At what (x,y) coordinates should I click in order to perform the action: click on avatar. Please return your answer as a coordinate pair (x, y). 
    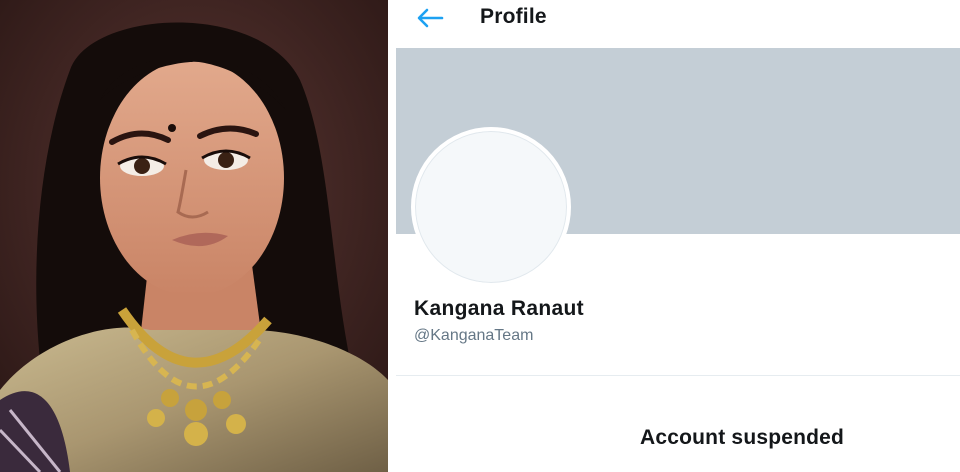
    Looking at the image, I should click on (491, 207).